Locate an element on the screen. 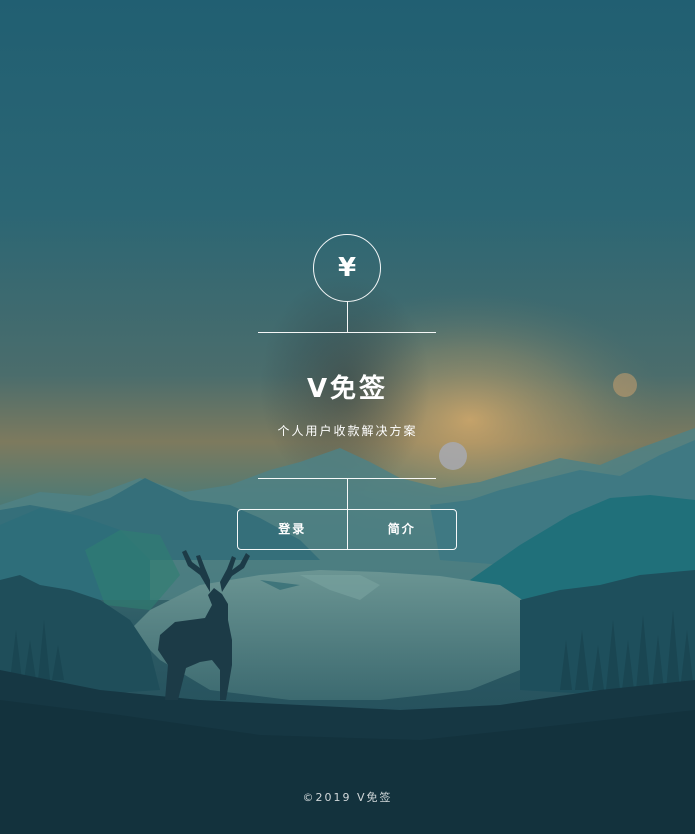  action-button-group: 登录 简介 is located at coordinates (347, 529).